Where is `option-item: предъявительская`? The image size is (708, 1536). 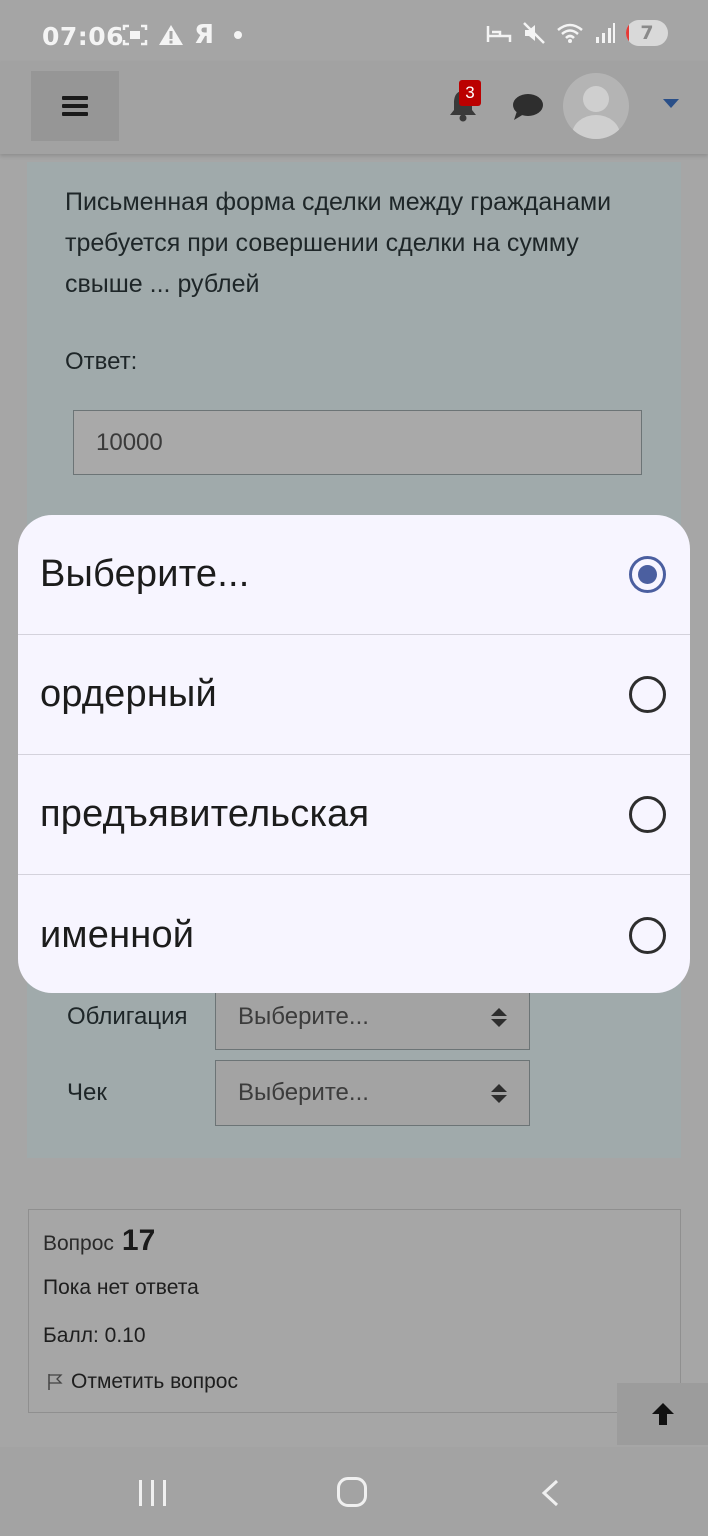 option-item: предъявительская is located at coordinates (354, 815).